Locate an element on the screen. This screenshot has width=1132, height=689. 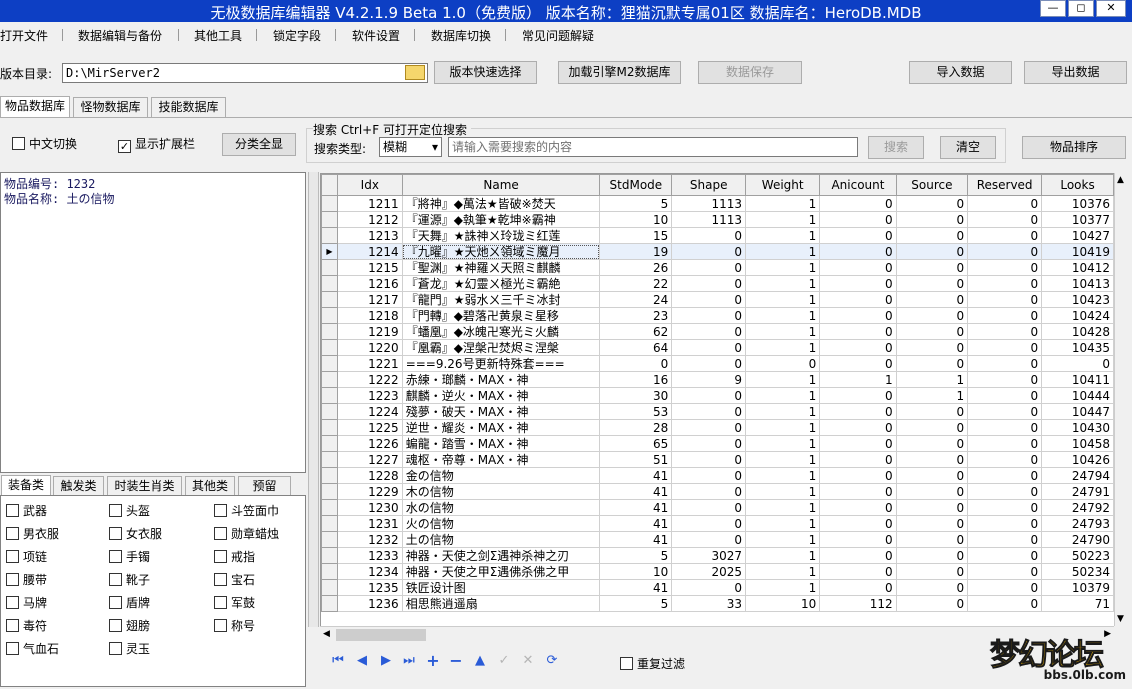
category-checkbox: 宝石 is located at coordinates (234, 580).